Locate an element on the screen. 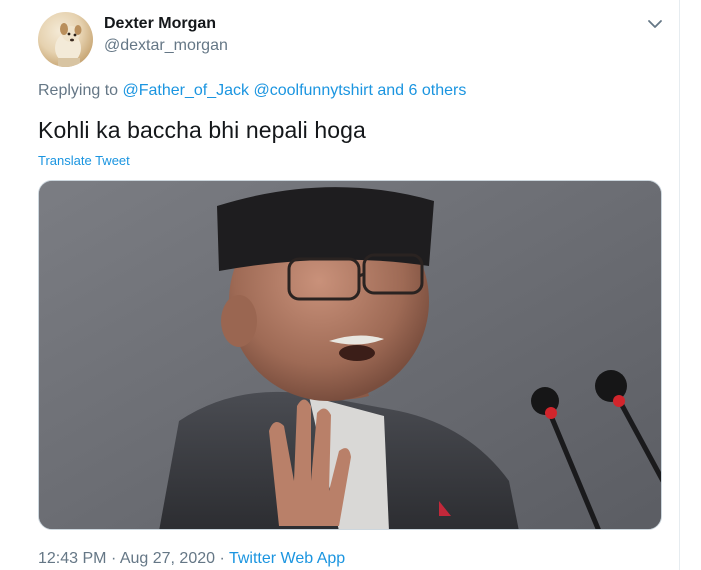 The height and width of the screenshot is (570, 701). tweet-time: 12:43 PM is located at coordinates (72, 558).